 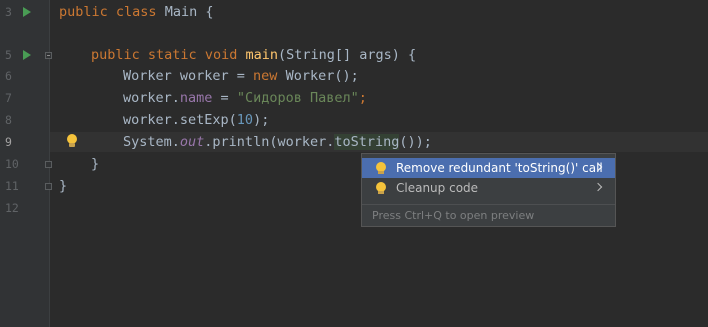 What do you see at coordinates (347, 55) in the screenshot?
I see `method-args: (String[] args) {` at bounding box center [347, 55].